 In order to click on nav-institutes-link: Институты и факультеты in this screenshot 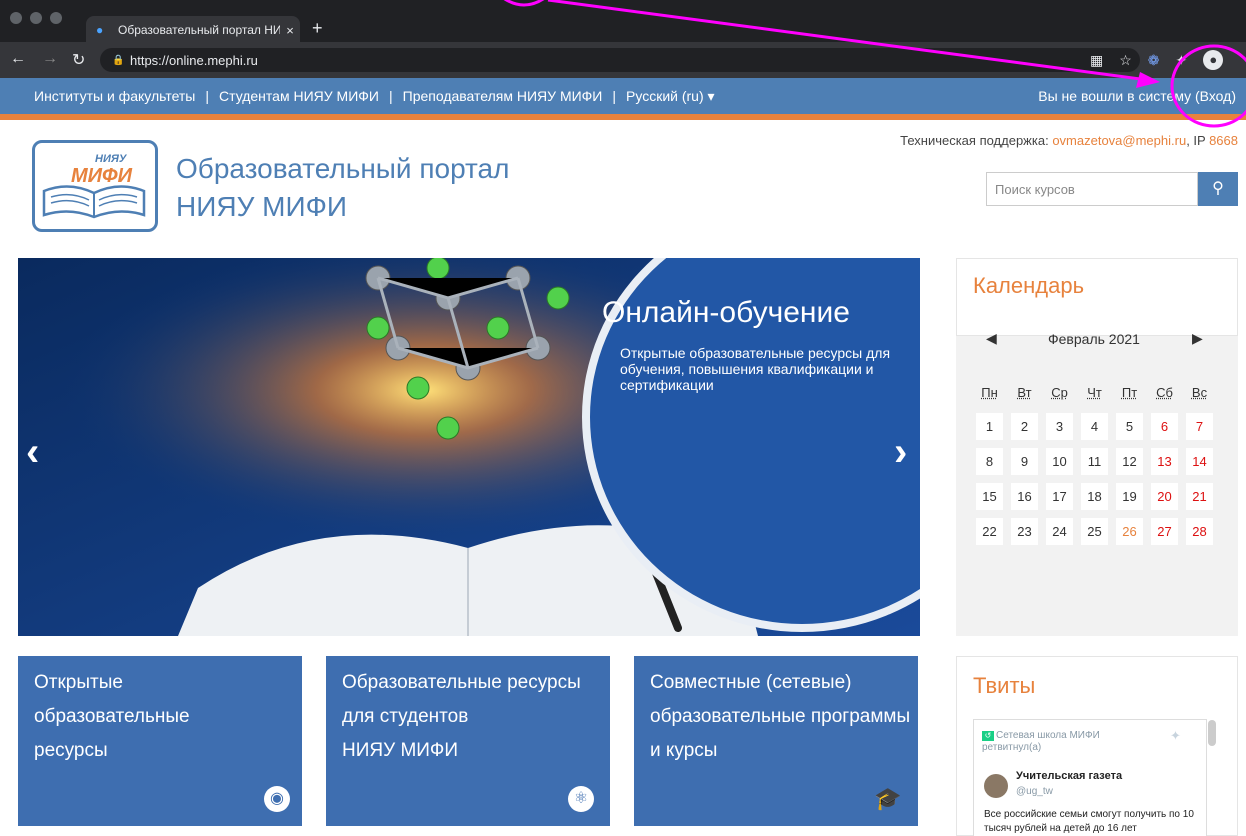, I will do `click(114, 96)`.